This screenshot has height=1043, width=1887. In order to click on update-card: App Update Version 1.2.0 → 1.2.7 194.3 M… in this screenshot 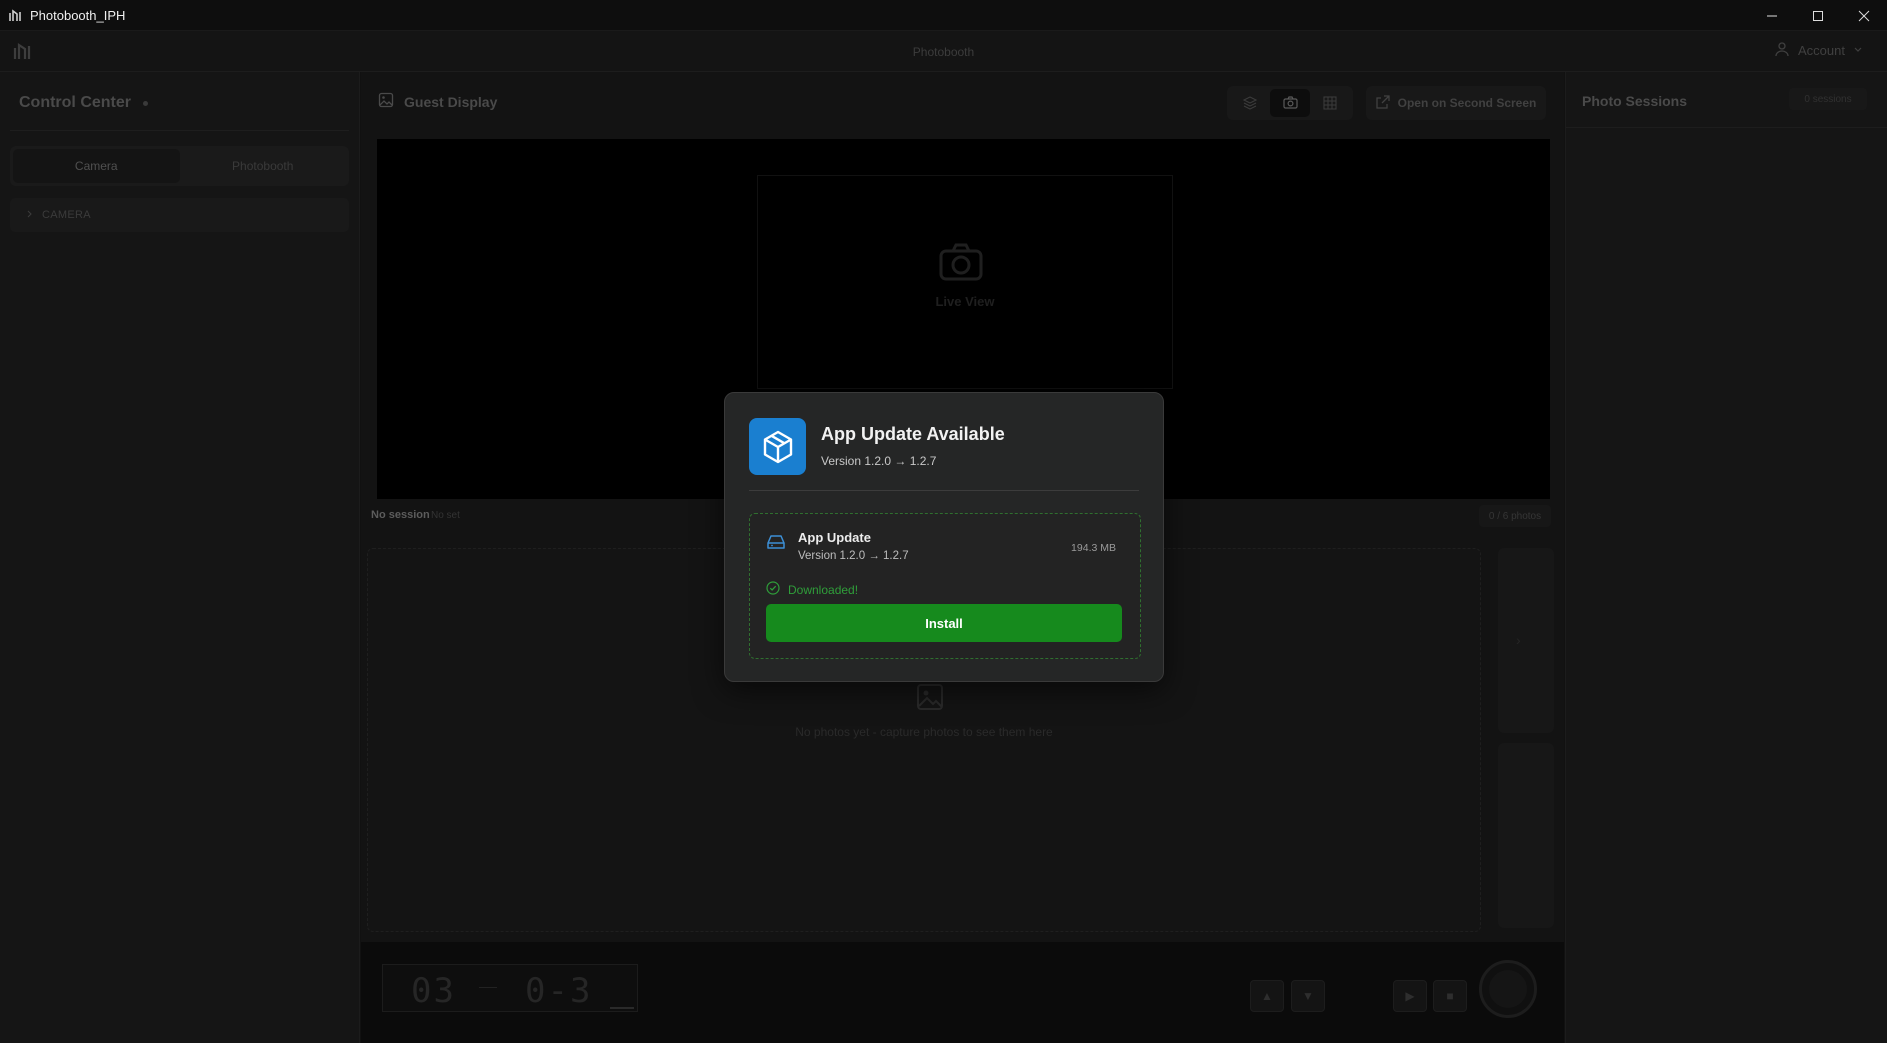, I will do `click(945, 586)`.